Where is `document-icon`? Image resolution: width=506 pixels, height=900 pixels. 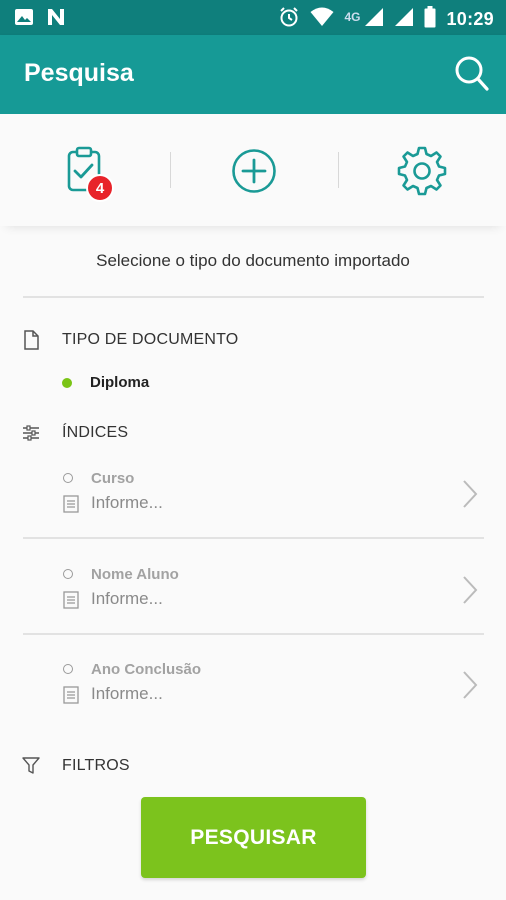
document-icon is located at coordinates (31, 340).